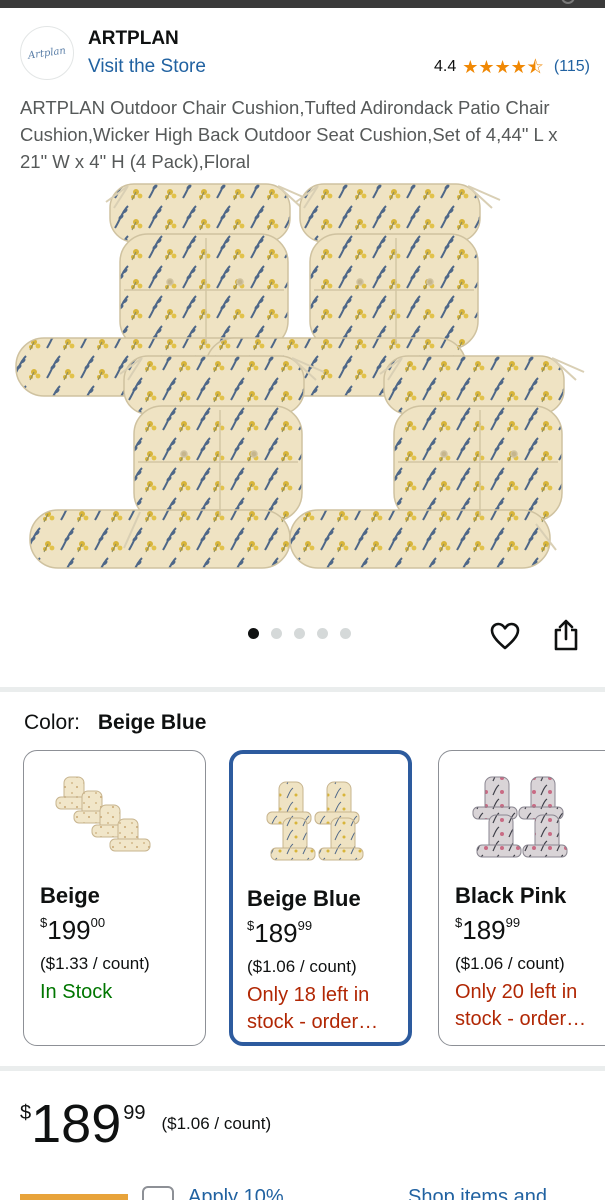  Describe the element at coordinates (114, 898) in the screenshot. I see `swatch-beige: Beige $19900 ($1.33 / count) In Stock` at that location.